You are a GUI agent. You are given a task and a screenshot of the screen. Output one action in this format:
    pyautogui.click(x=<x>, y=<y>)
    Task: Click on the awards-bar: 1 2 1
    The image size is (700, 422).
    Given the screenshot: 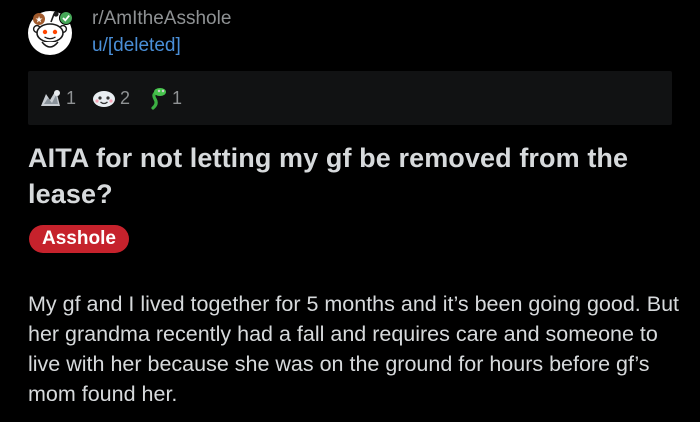 What is the action you would take?
    pyautogui.click(x=350, y=98)
    